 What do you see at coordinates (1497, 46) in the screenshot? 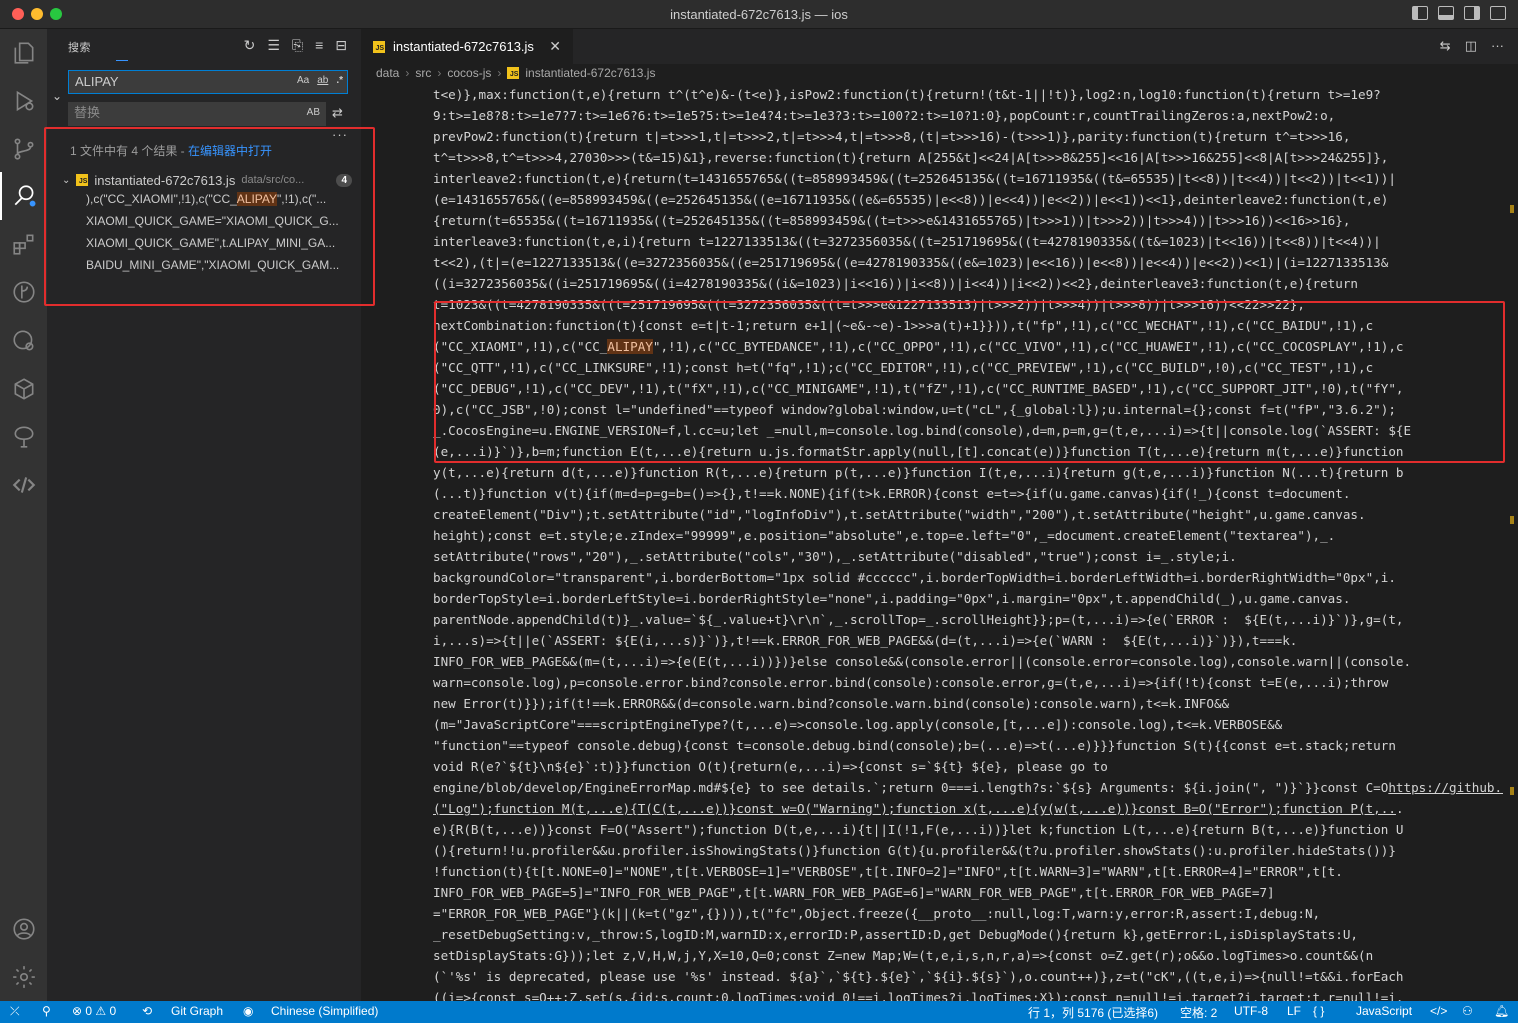
I see `more-actions-icon: ···` at bounding box center [1497, 46].